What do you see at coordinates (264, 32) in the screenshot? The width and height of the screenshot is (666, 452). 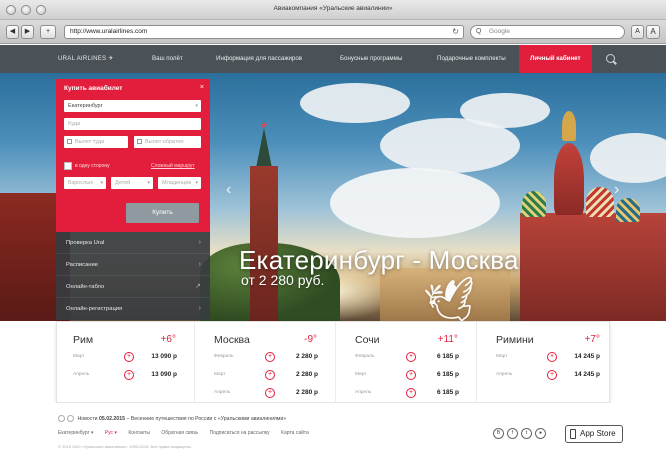 I see `address-bar: http://www.uralairlines.com ↻` at bounding box center [264, 32].